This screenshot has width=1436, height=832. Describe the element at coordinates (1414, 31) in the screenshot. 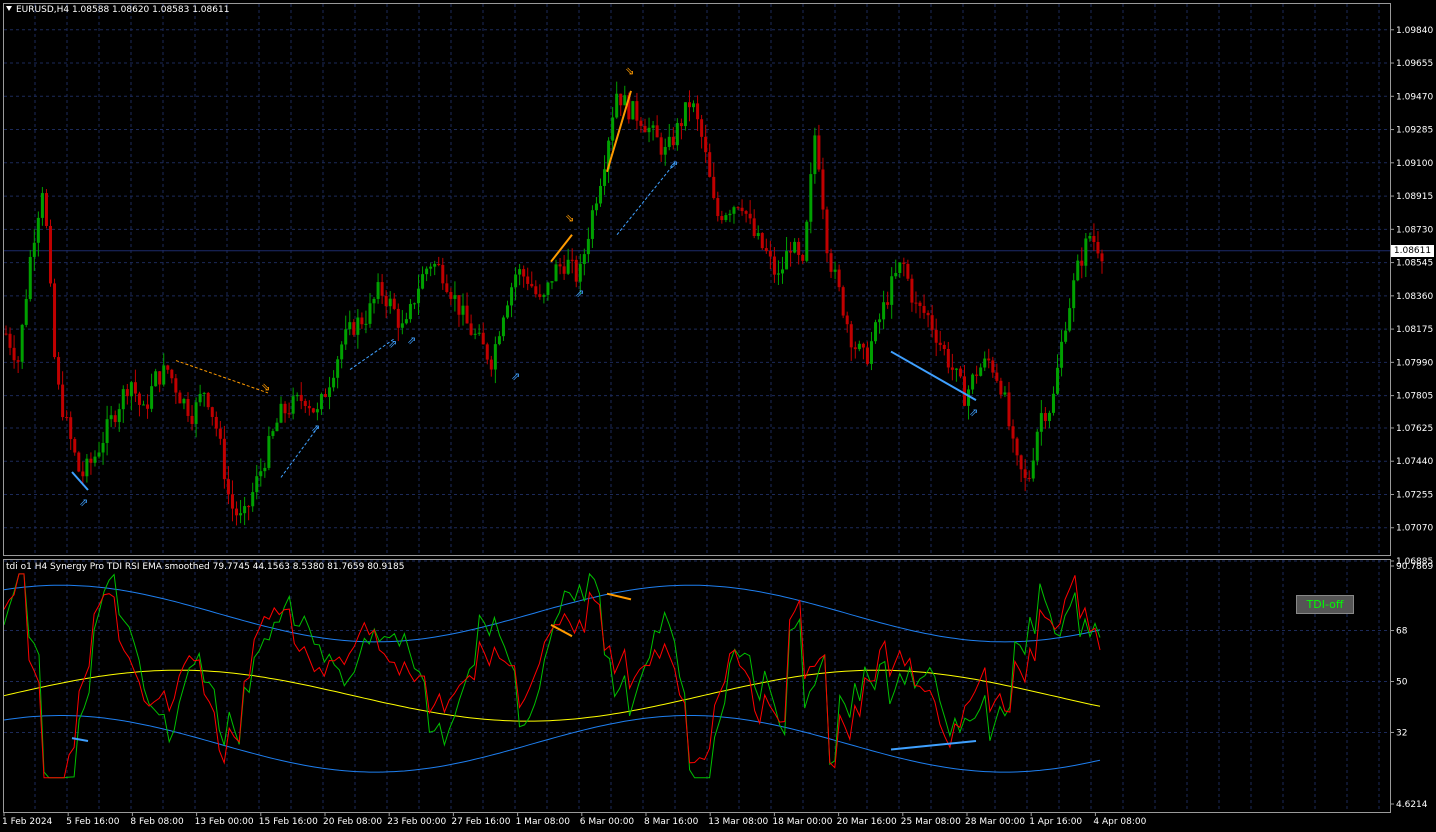

I see `price-tick-label: 1.09840` at that location.